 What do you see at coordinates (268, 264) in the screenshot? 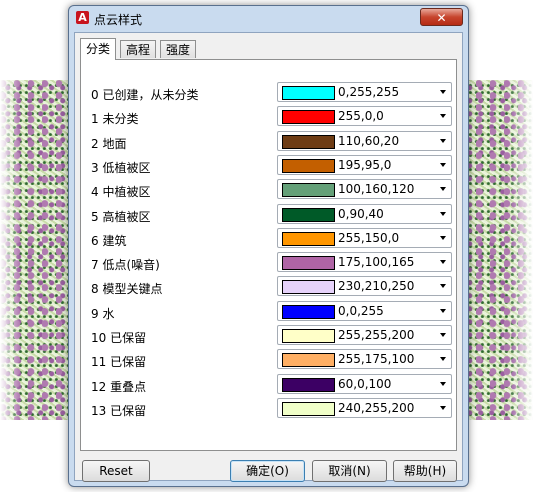
I see `class-row: 7 低点(噪音) 175,100,165` at bounding box center [268, 264].